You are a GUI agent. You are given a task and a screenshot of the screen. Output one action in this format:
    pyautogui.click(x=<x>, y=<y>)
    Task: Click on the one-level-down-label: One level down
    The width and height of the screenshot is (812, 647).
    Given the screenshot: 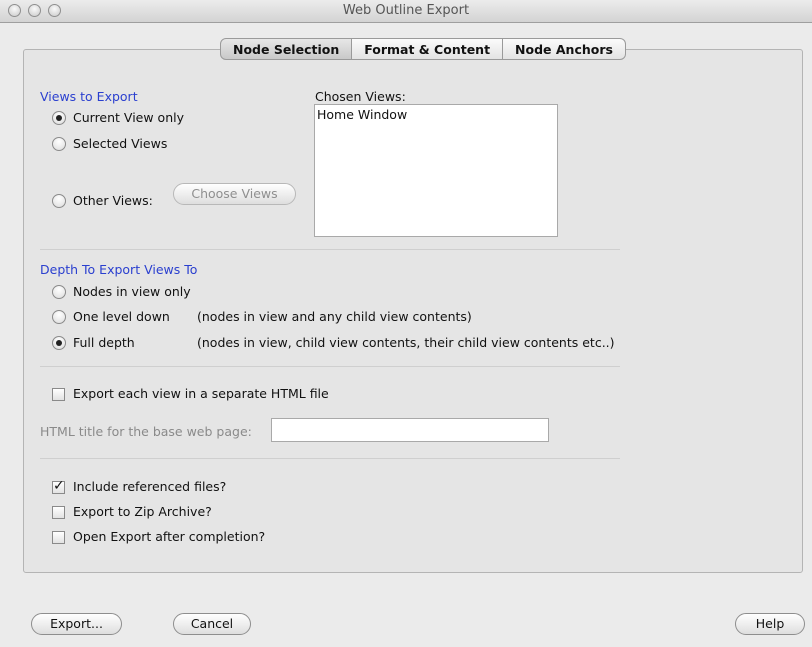 What is the action you would take?
    pyautogui.click(x=121, y=316)
    